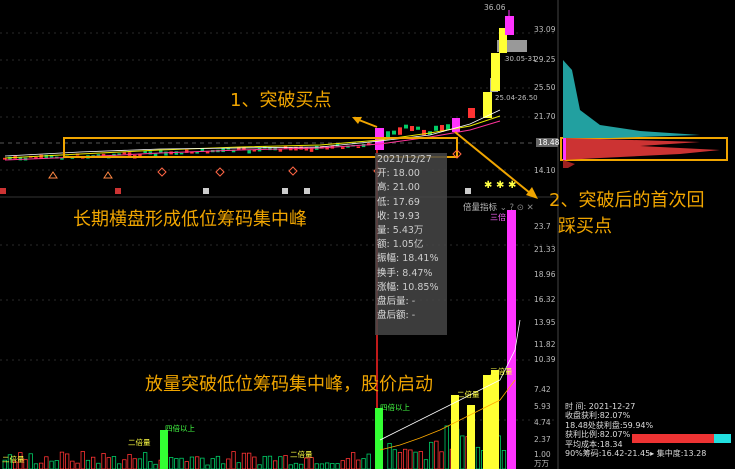  What do you see at coordinates (627, 200) in the screenshot?
I see `annotation-pullback-buy-1: 2、突破后的首次回` at bounding box center [627, 200].